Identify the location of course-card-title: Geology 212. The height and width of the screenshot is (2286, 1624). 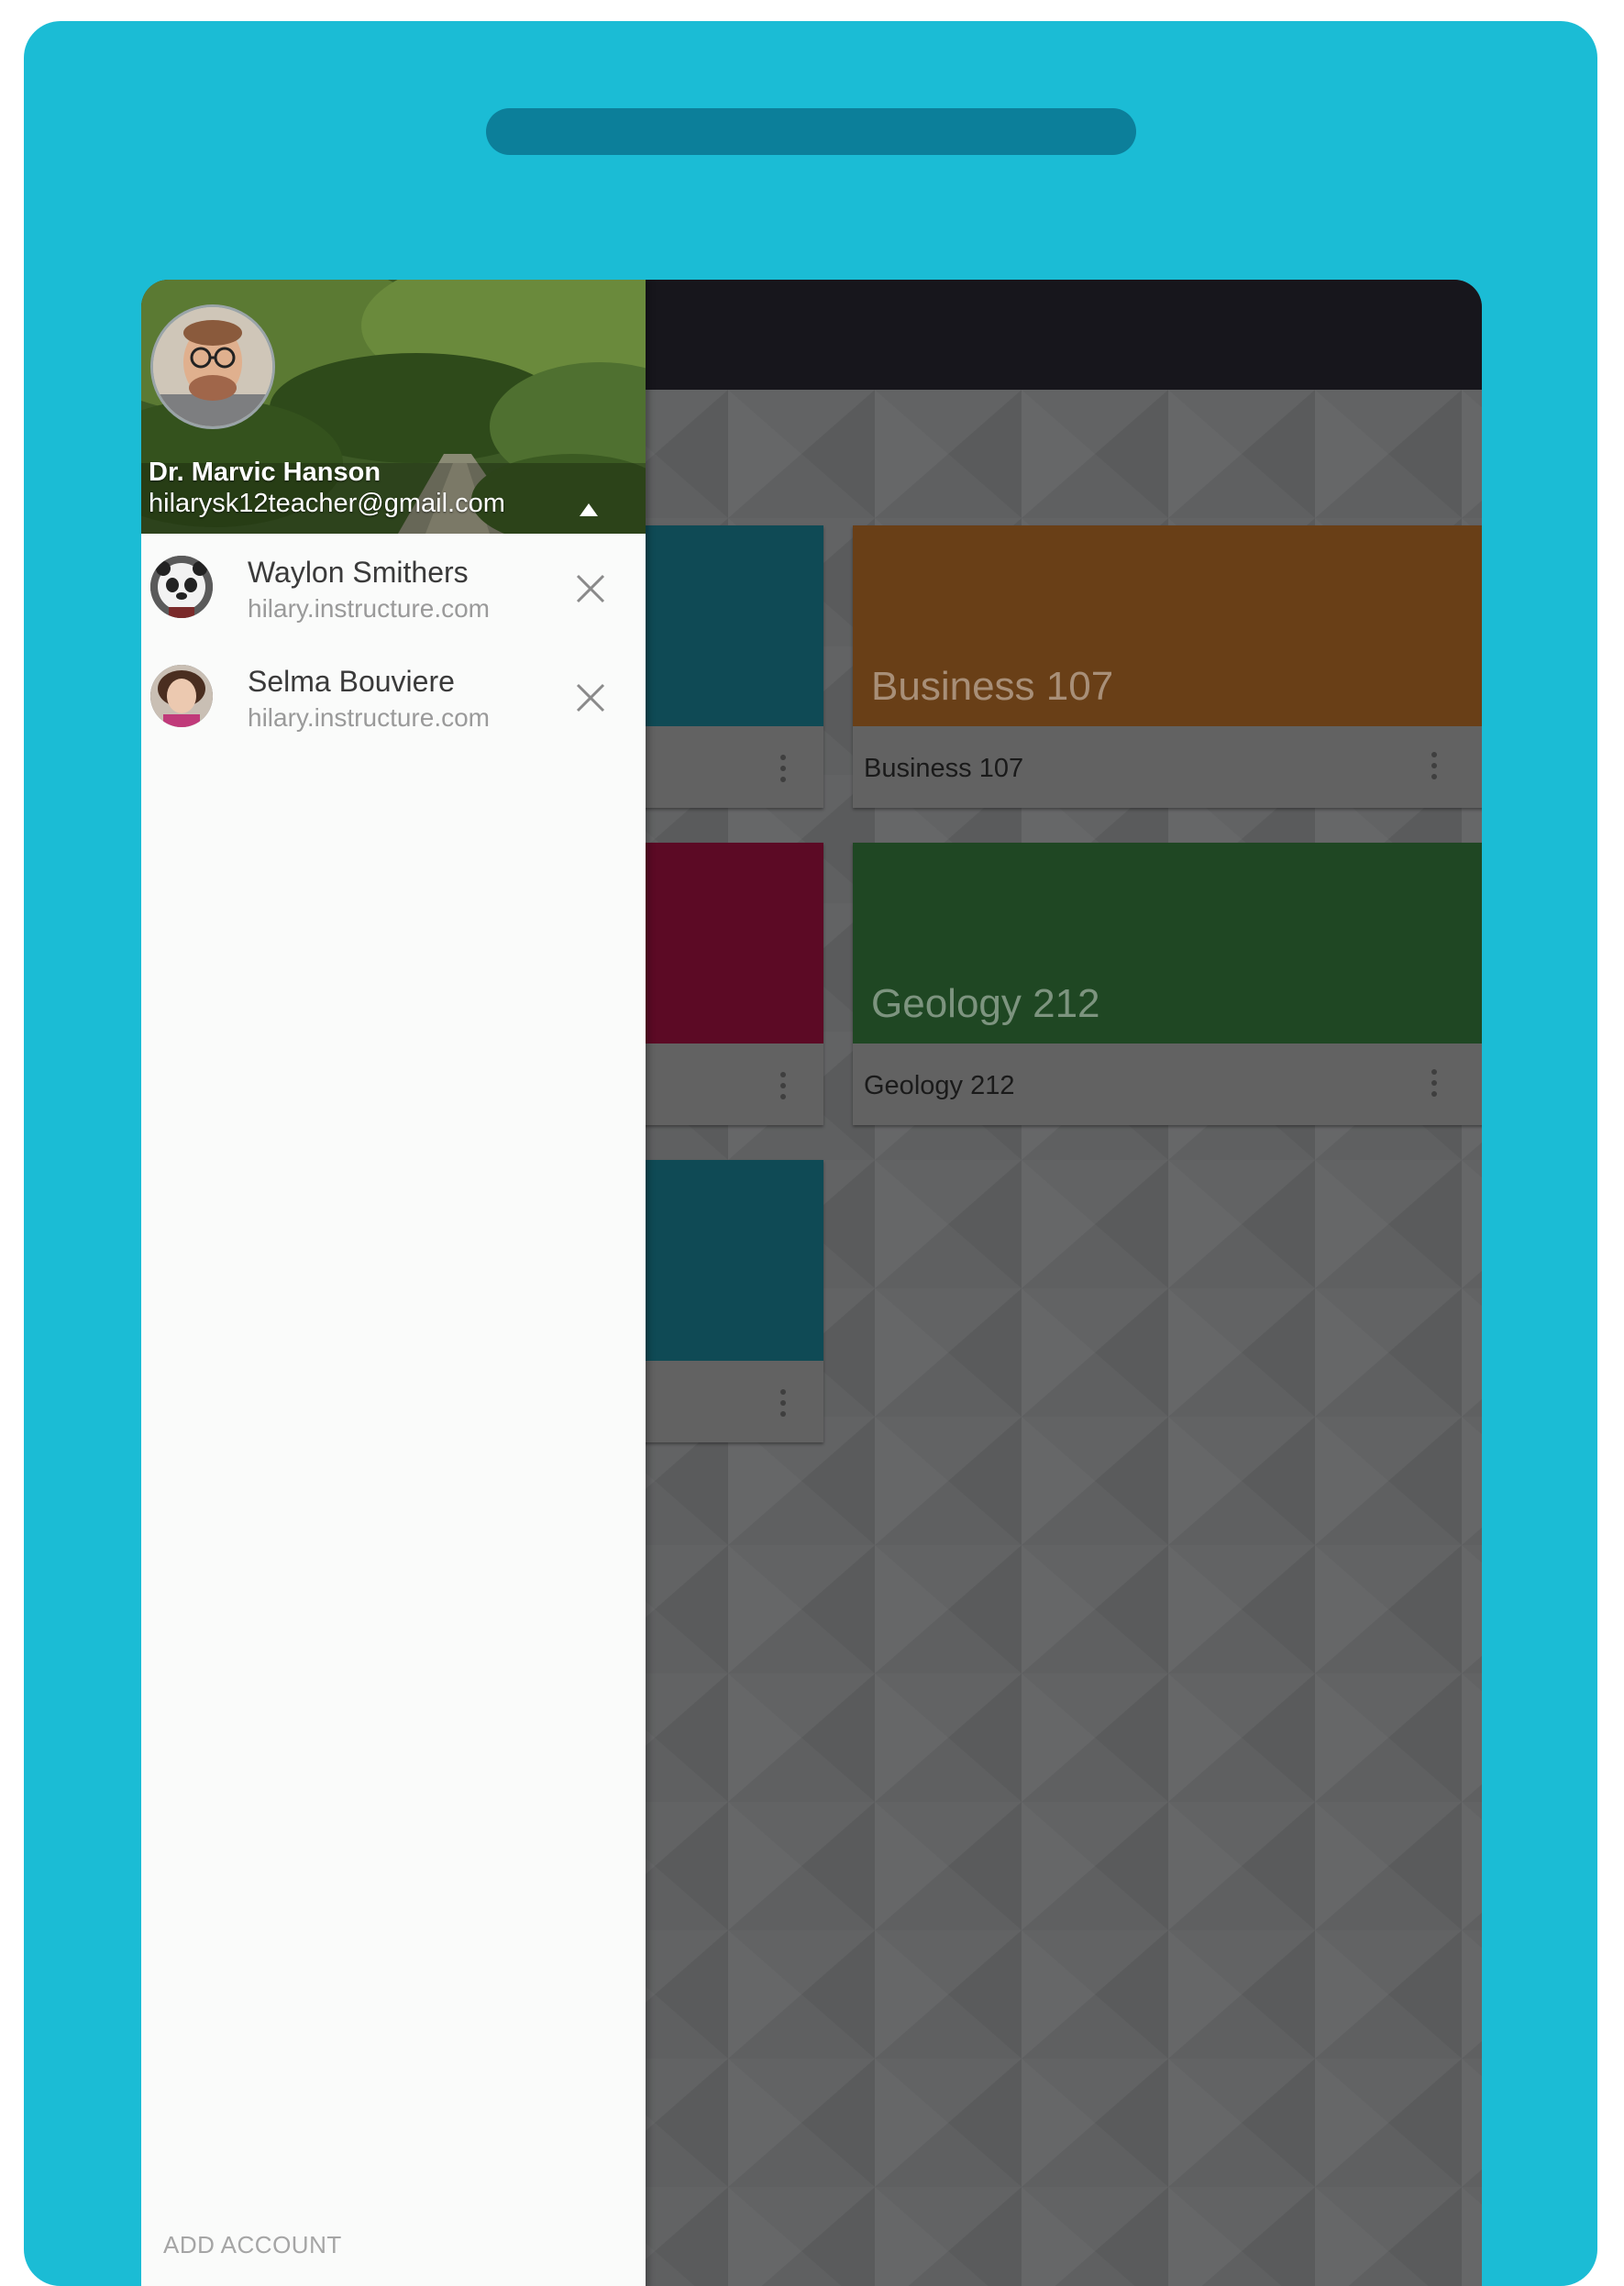
(985, 1003).